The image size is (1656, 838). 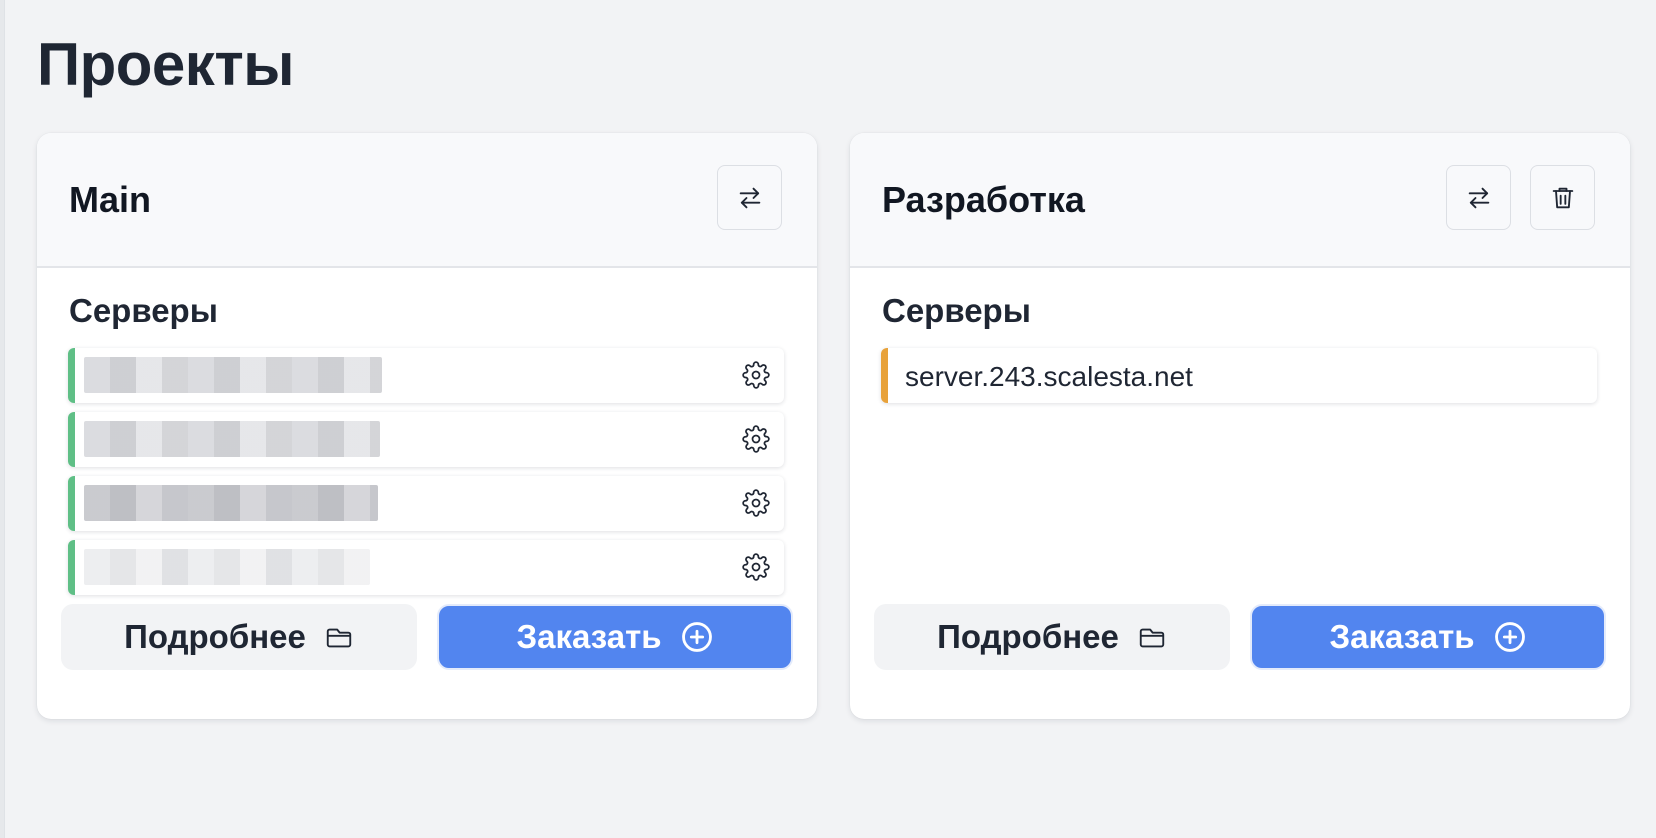 What do you see at coordinates (110, 199) in the screenshot?
I see `project-title: Main` at bounding box center [110, 199].